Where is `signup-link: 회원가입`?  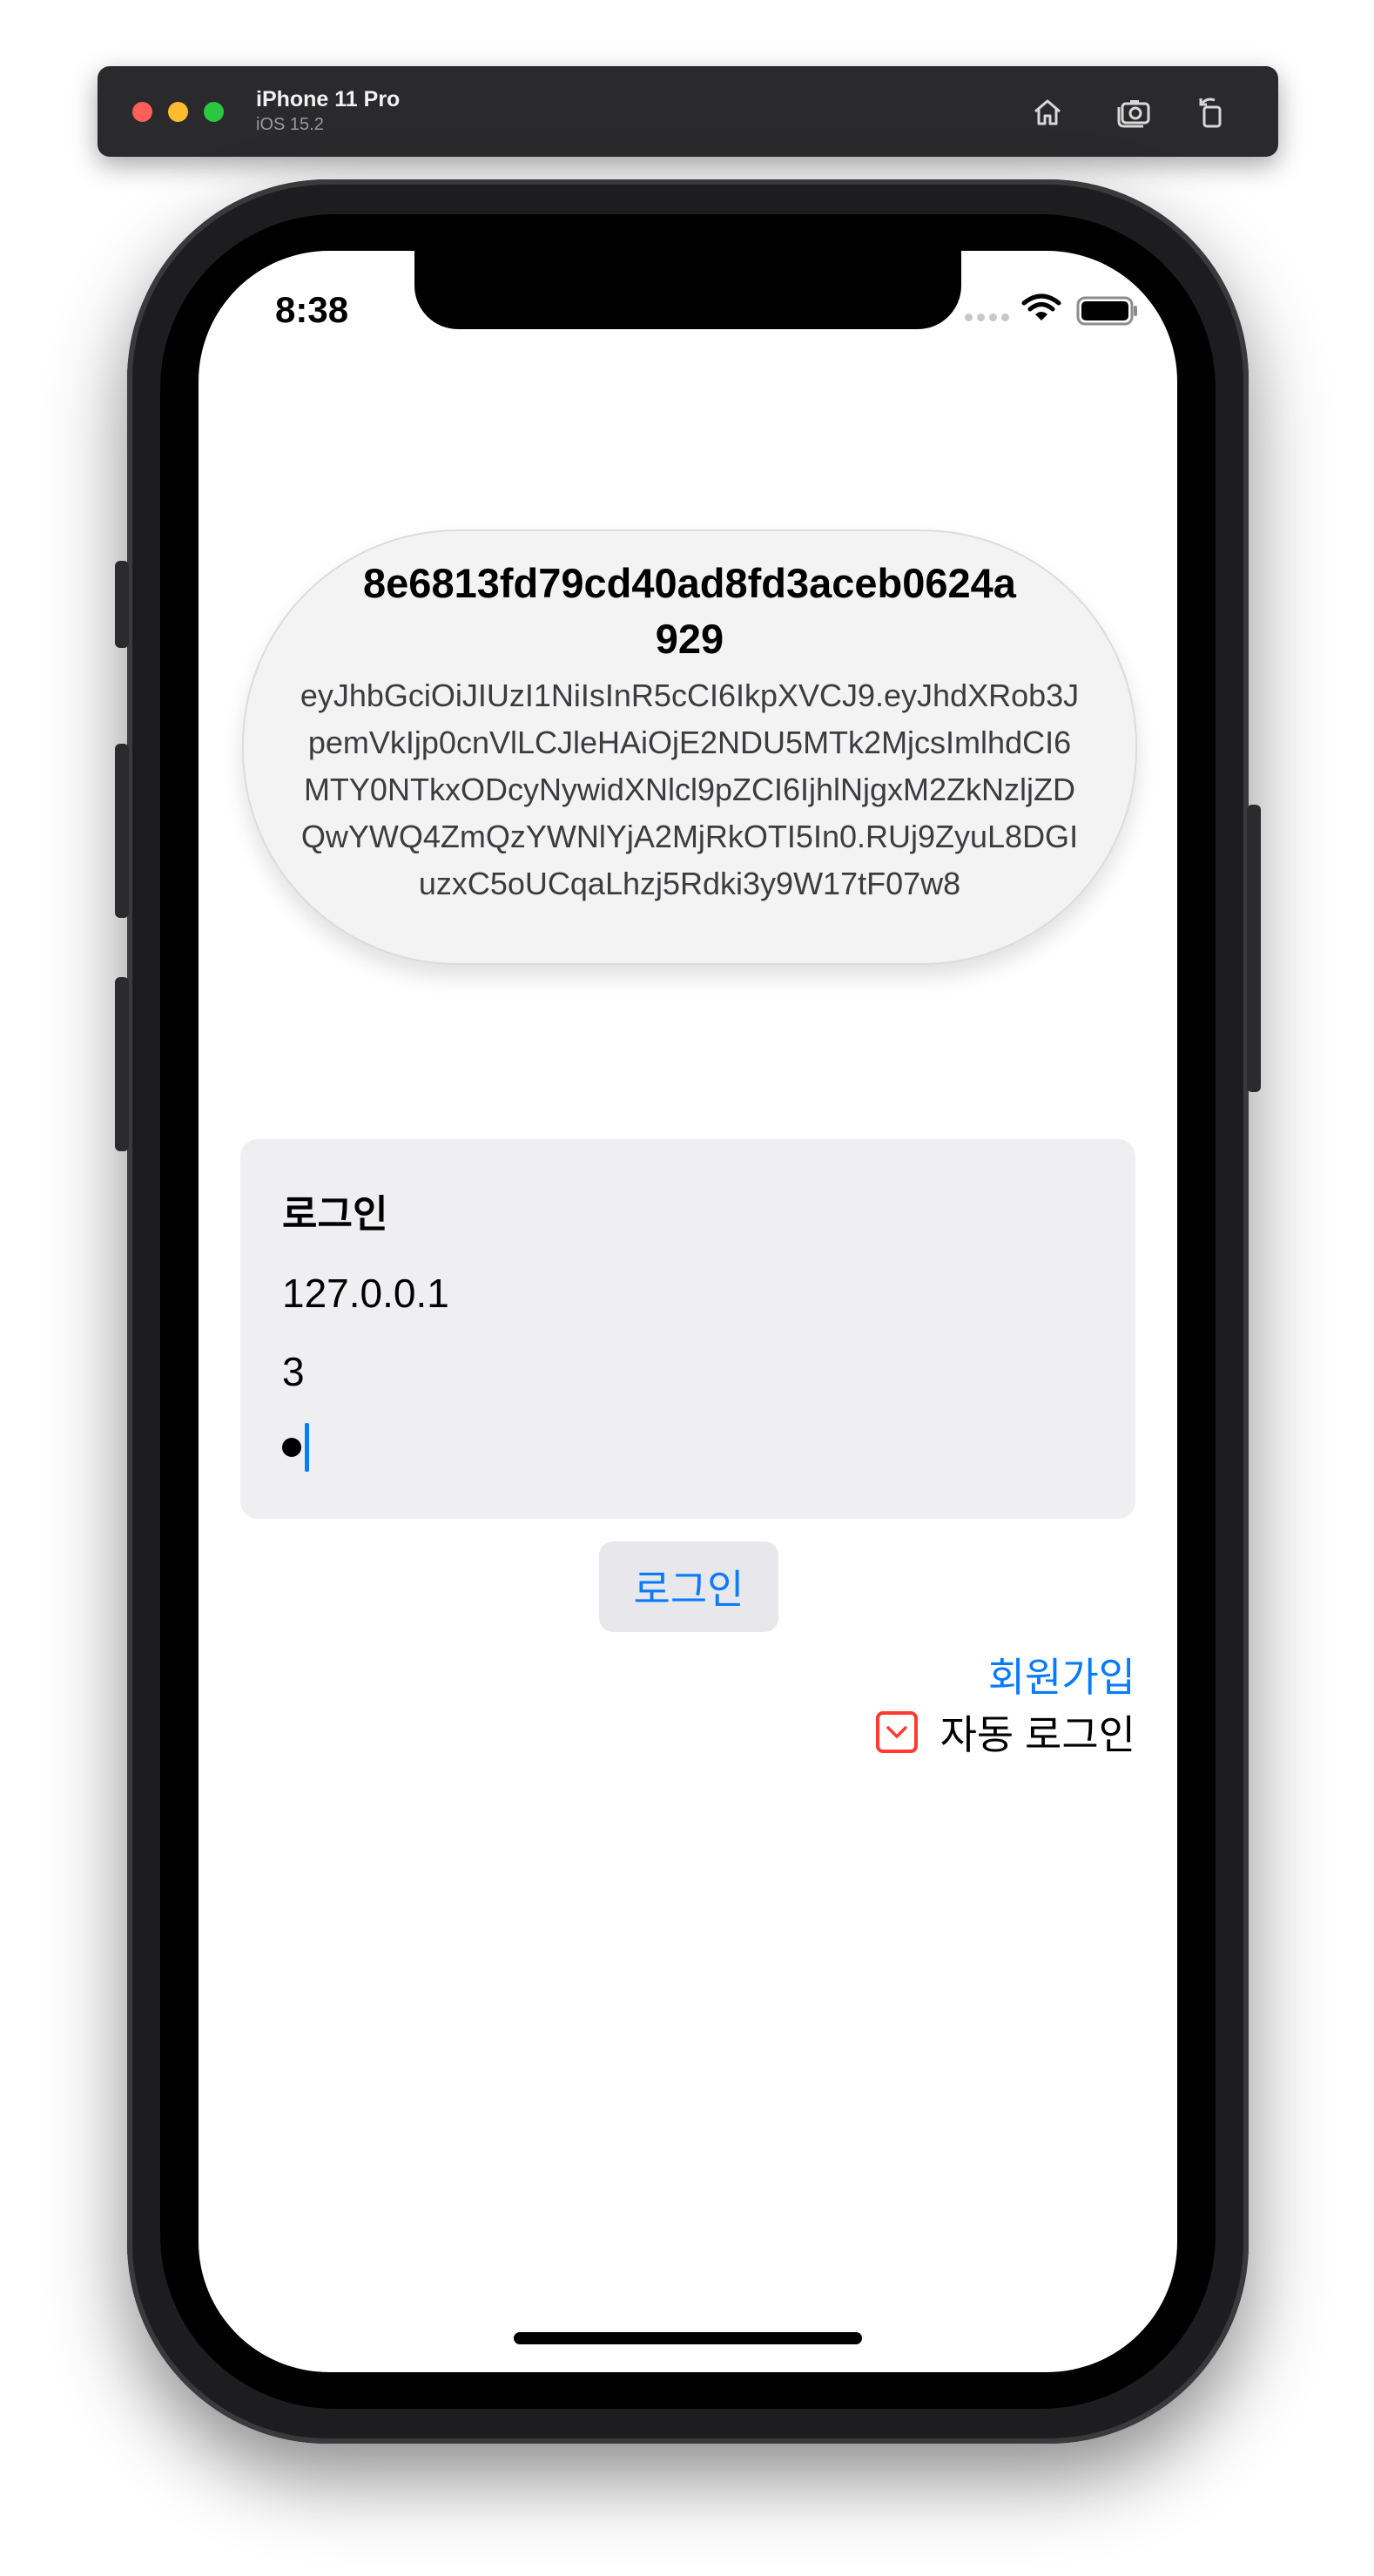 signup-link: 회원가입 is located at coordinates (1061, 1675).